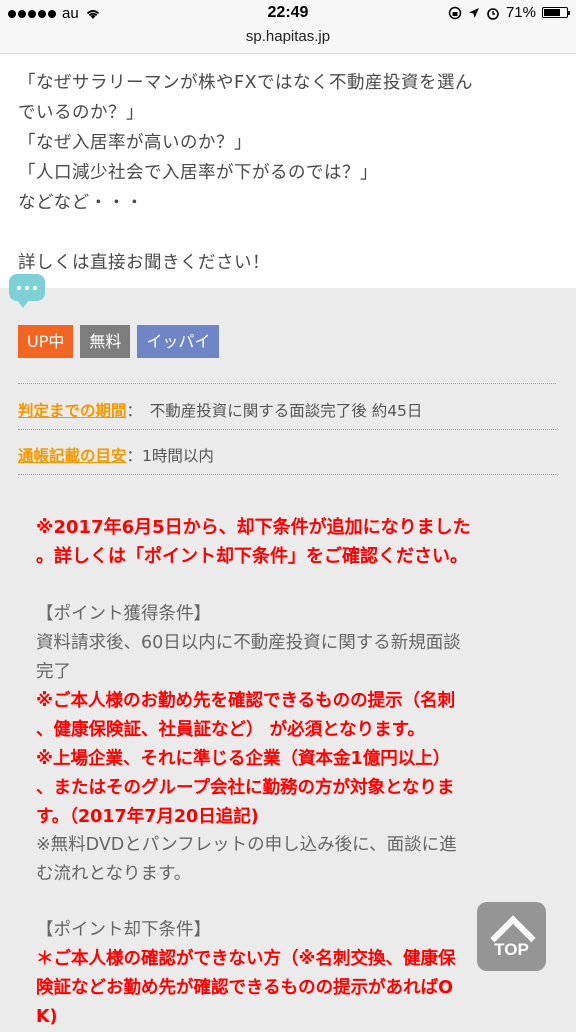 This screenshot has width=576, height=1032. What do you see at coordinates (135, 143) in the screenshot?
I see `intro-line: 「なぜ入居率が高いのか？」` at bounding box center [135, 143].